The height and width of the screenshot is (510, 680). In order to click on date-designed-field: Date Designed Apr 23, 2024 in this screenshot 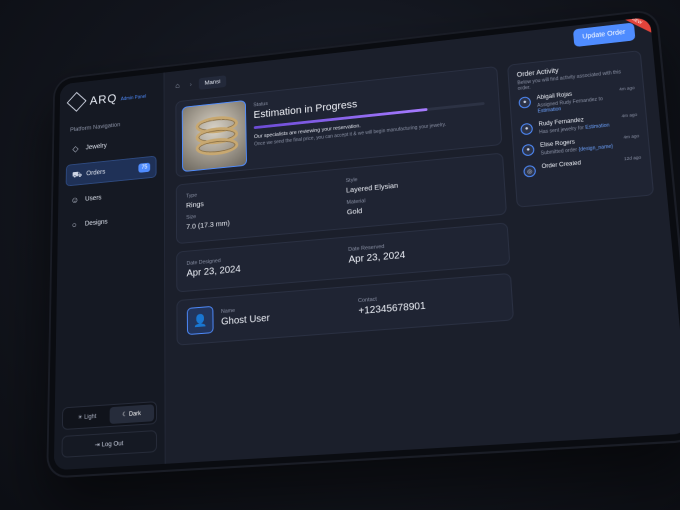, I will do `click(257, 265)`.